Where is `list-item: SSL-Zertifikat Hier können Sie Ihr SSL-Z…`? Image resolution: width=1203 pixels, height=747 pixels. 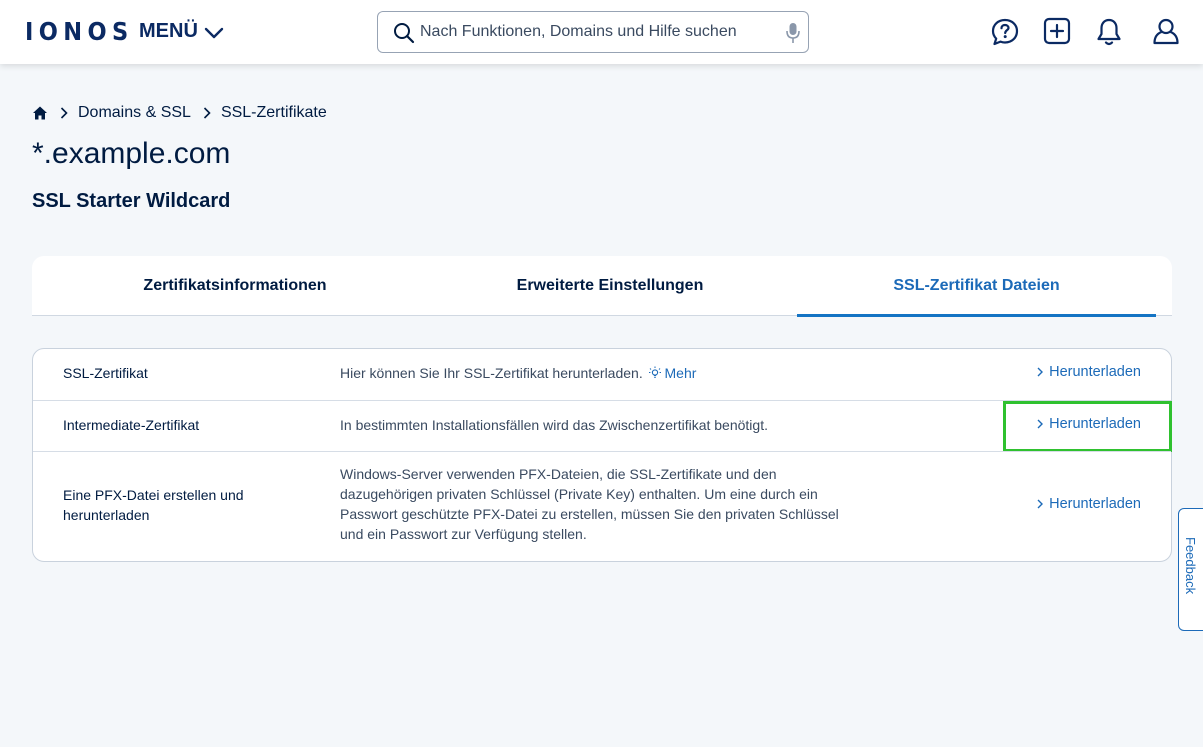
list-item: SSL-Zertifikat Hier können Sie Ihr SSL-Z… is located at coordinates (602, 374).